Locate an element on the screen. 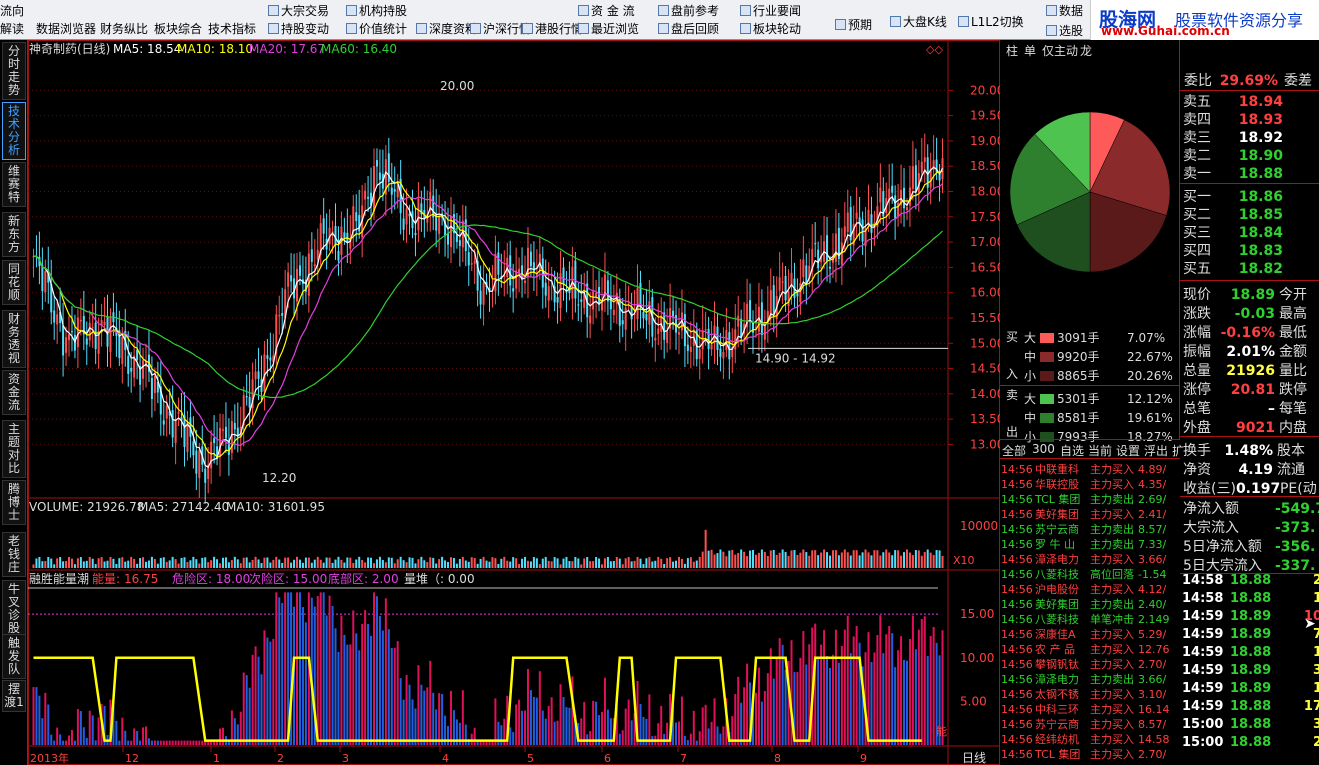  filter-tab-3: 当前 is located at coordinates (1100, 450).